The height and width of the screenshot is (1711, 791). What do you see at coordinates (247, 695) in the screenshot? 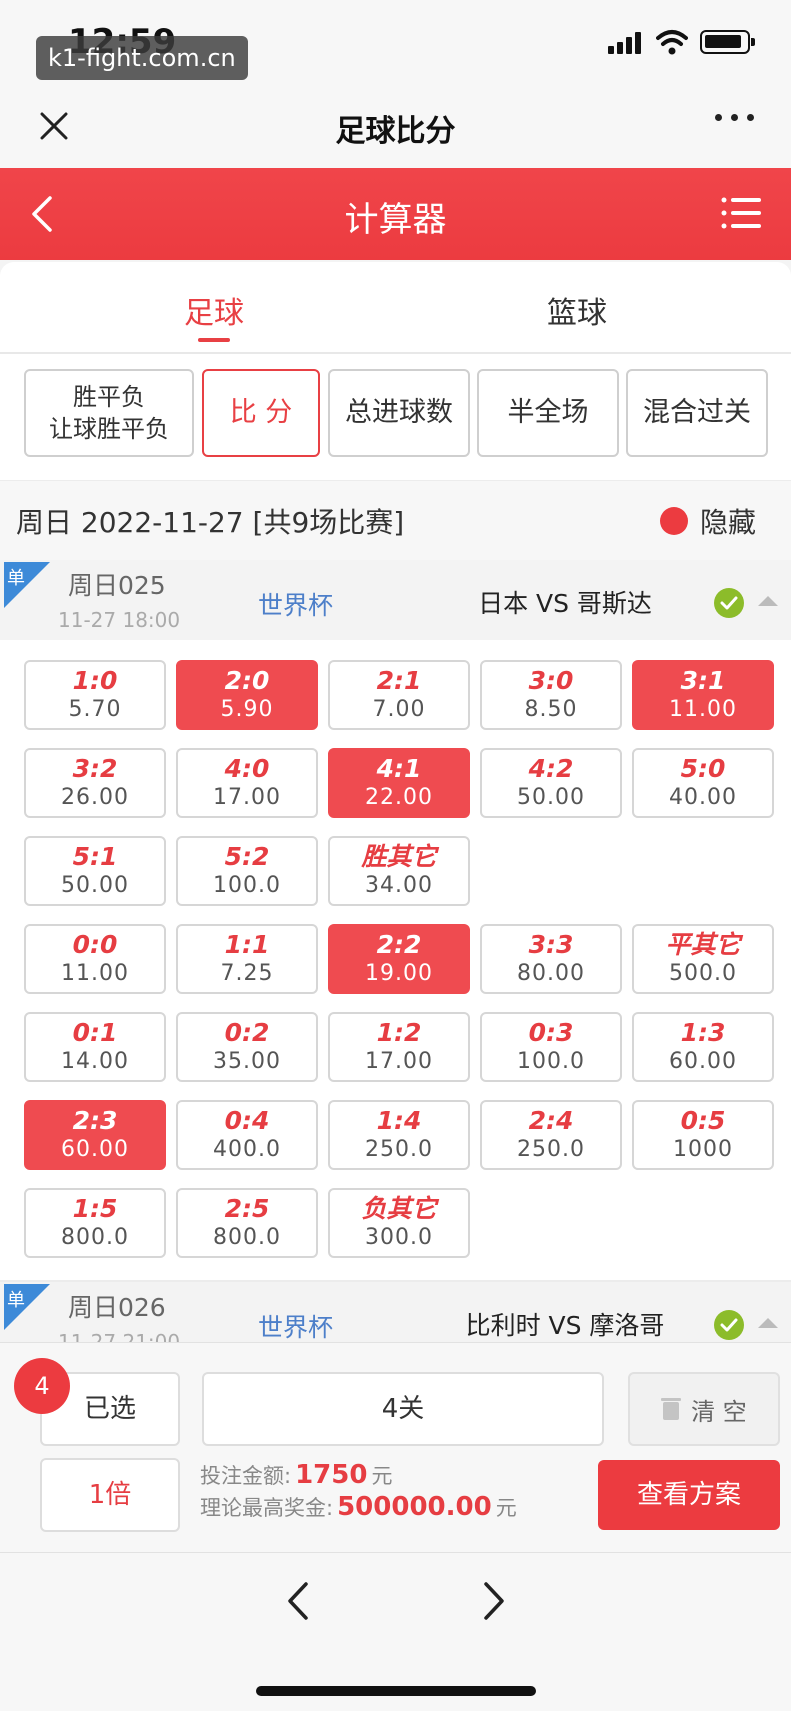
I see `score-odds-cell: 2:0 5.90` at bounding box center [247, 695].